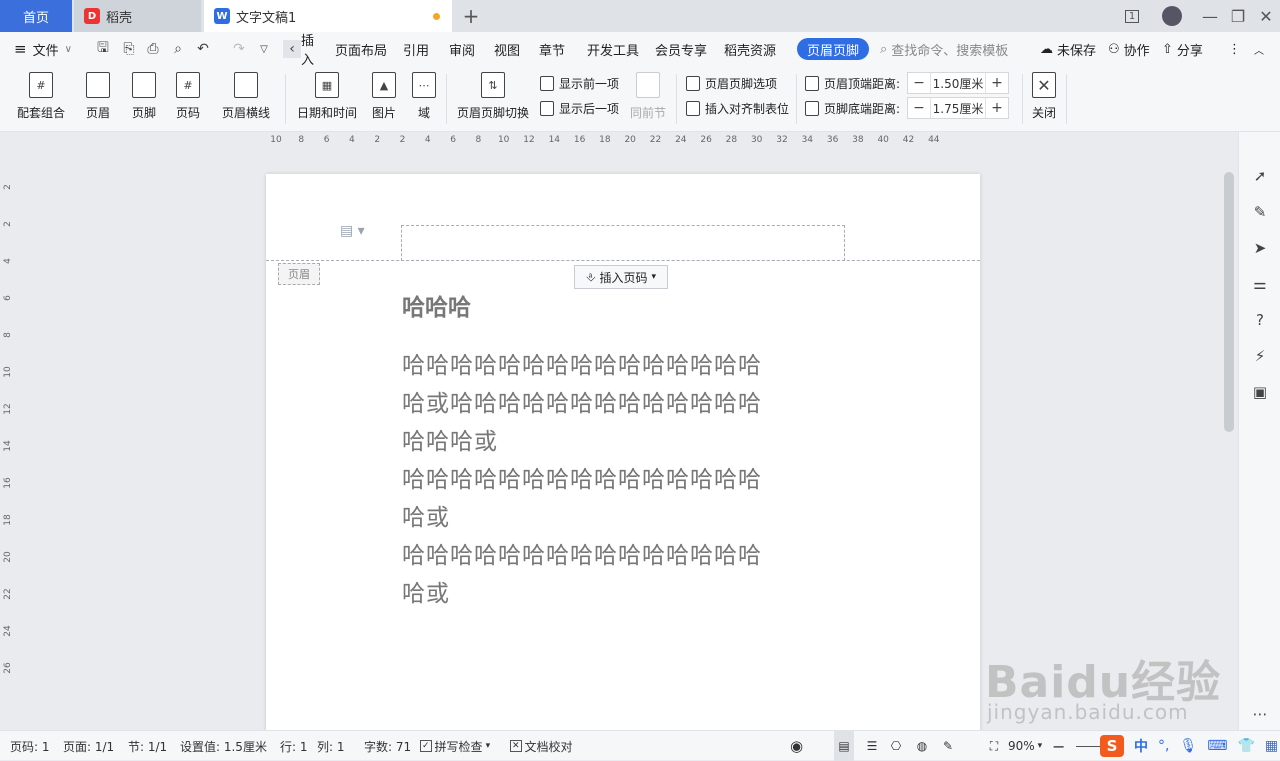 The image size is (1280, 761). I want to click on read-view-icon: ⎔, so click(896, 746).